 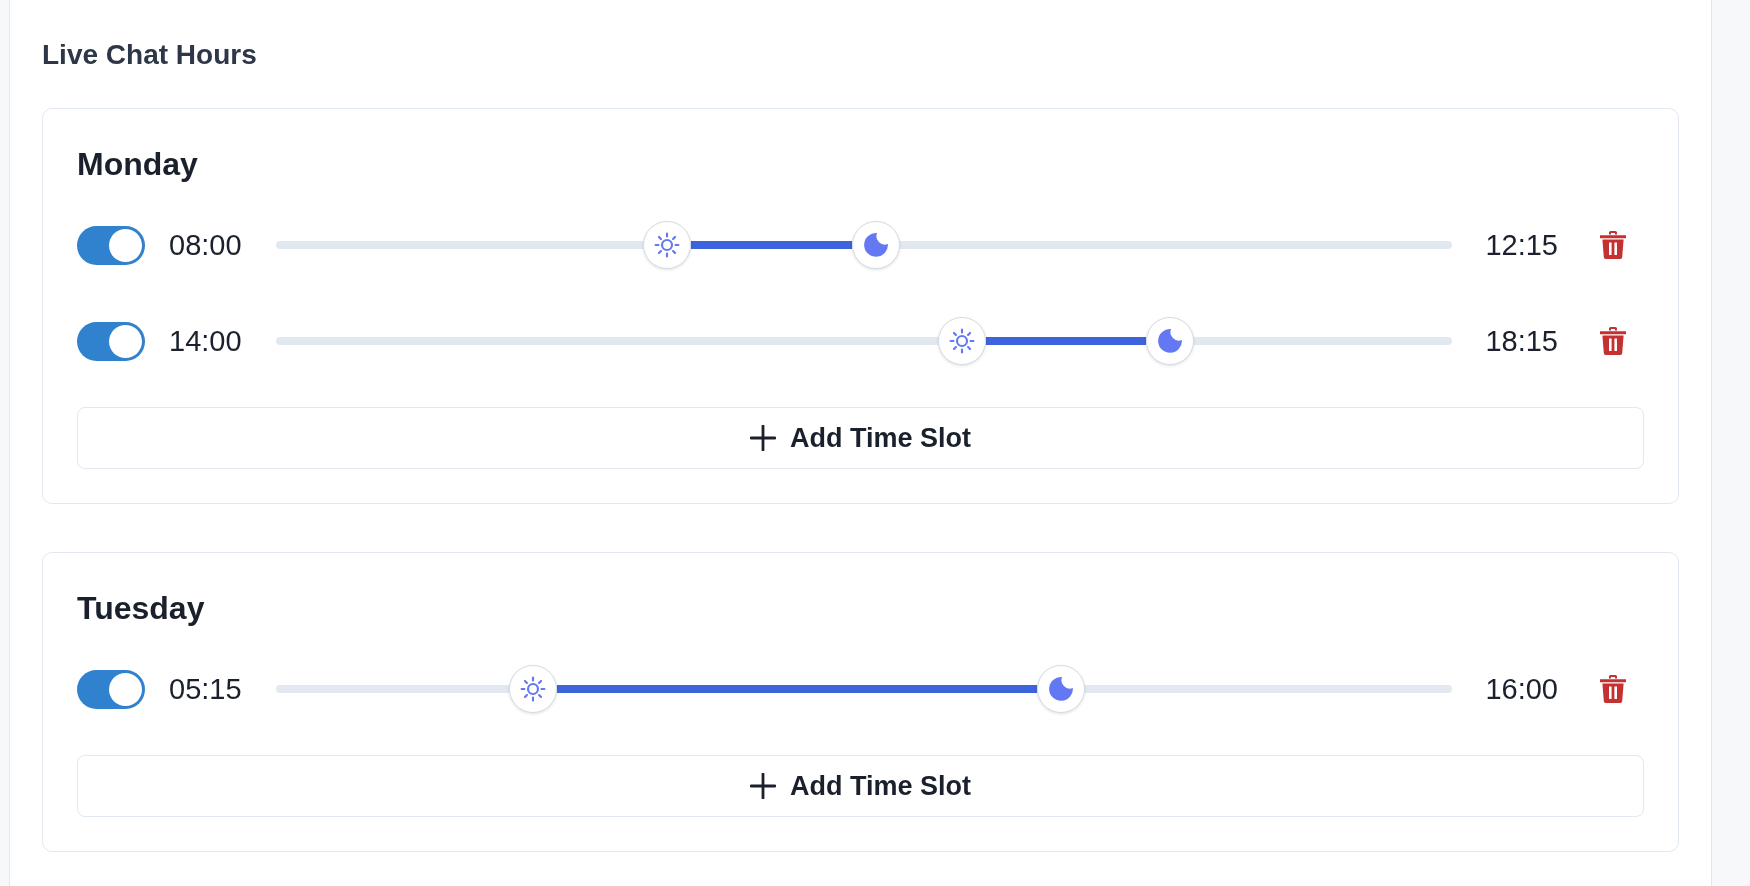 I want to click on day-name: Tuesday, so click(x=141, y=608).